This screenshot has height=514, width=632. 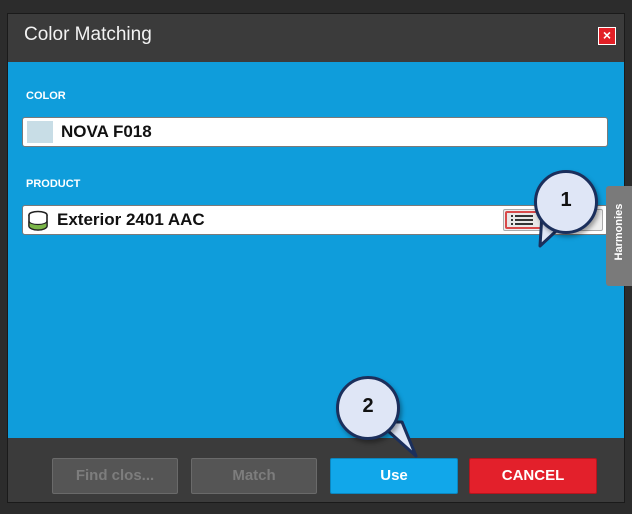 I want to click on callout-2-number: 2, so click(x=368, y=406).